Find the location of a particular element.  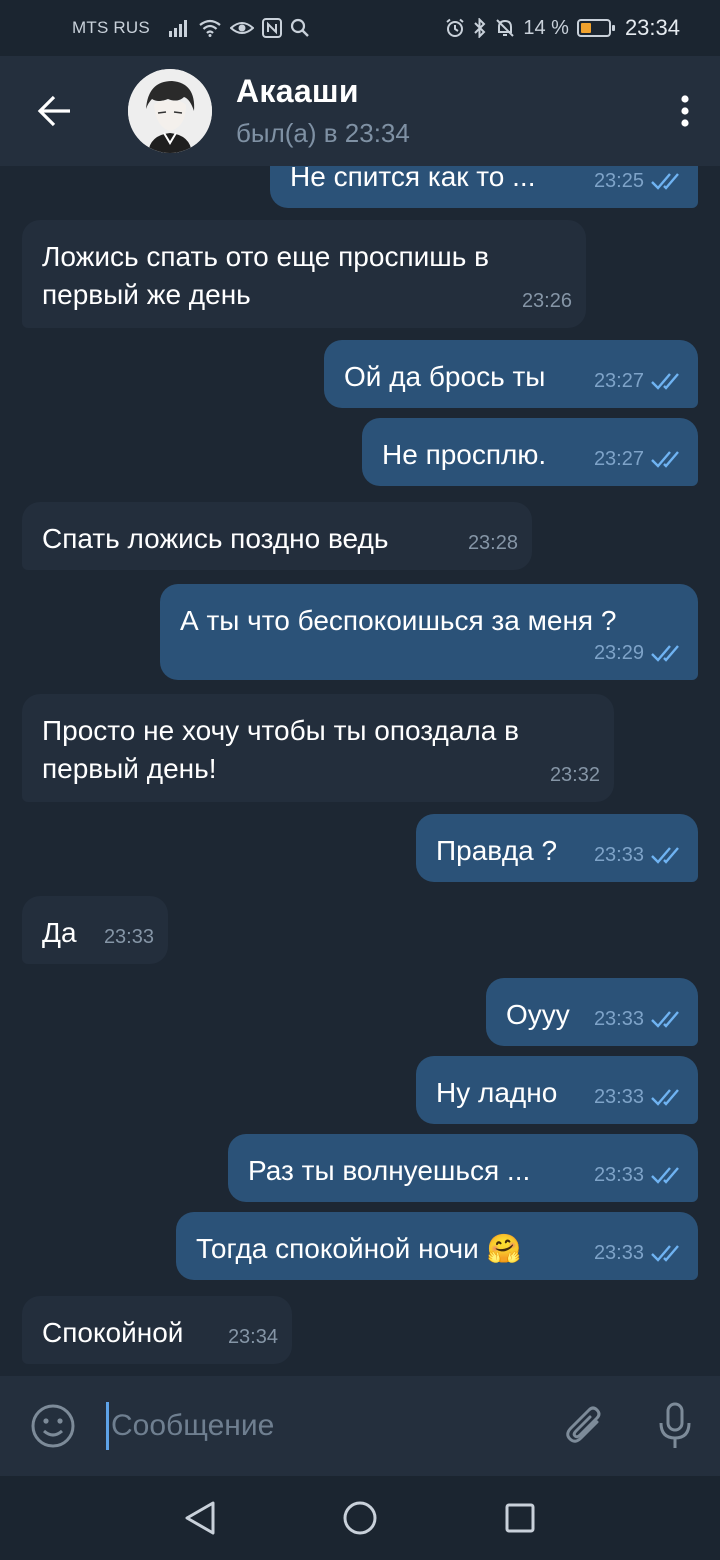

message-time: 23:34 is located at coordinates (252, 1337).